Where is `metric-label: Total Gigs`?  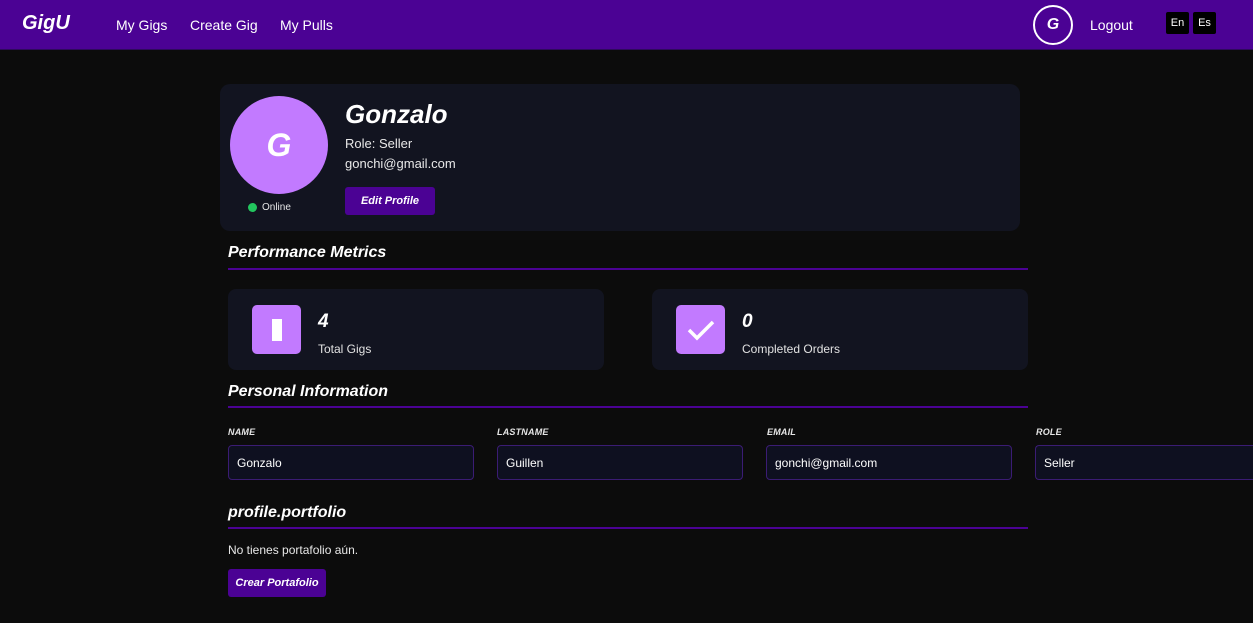 metric-label: Total Gigs is located at coordinates (345, 349).